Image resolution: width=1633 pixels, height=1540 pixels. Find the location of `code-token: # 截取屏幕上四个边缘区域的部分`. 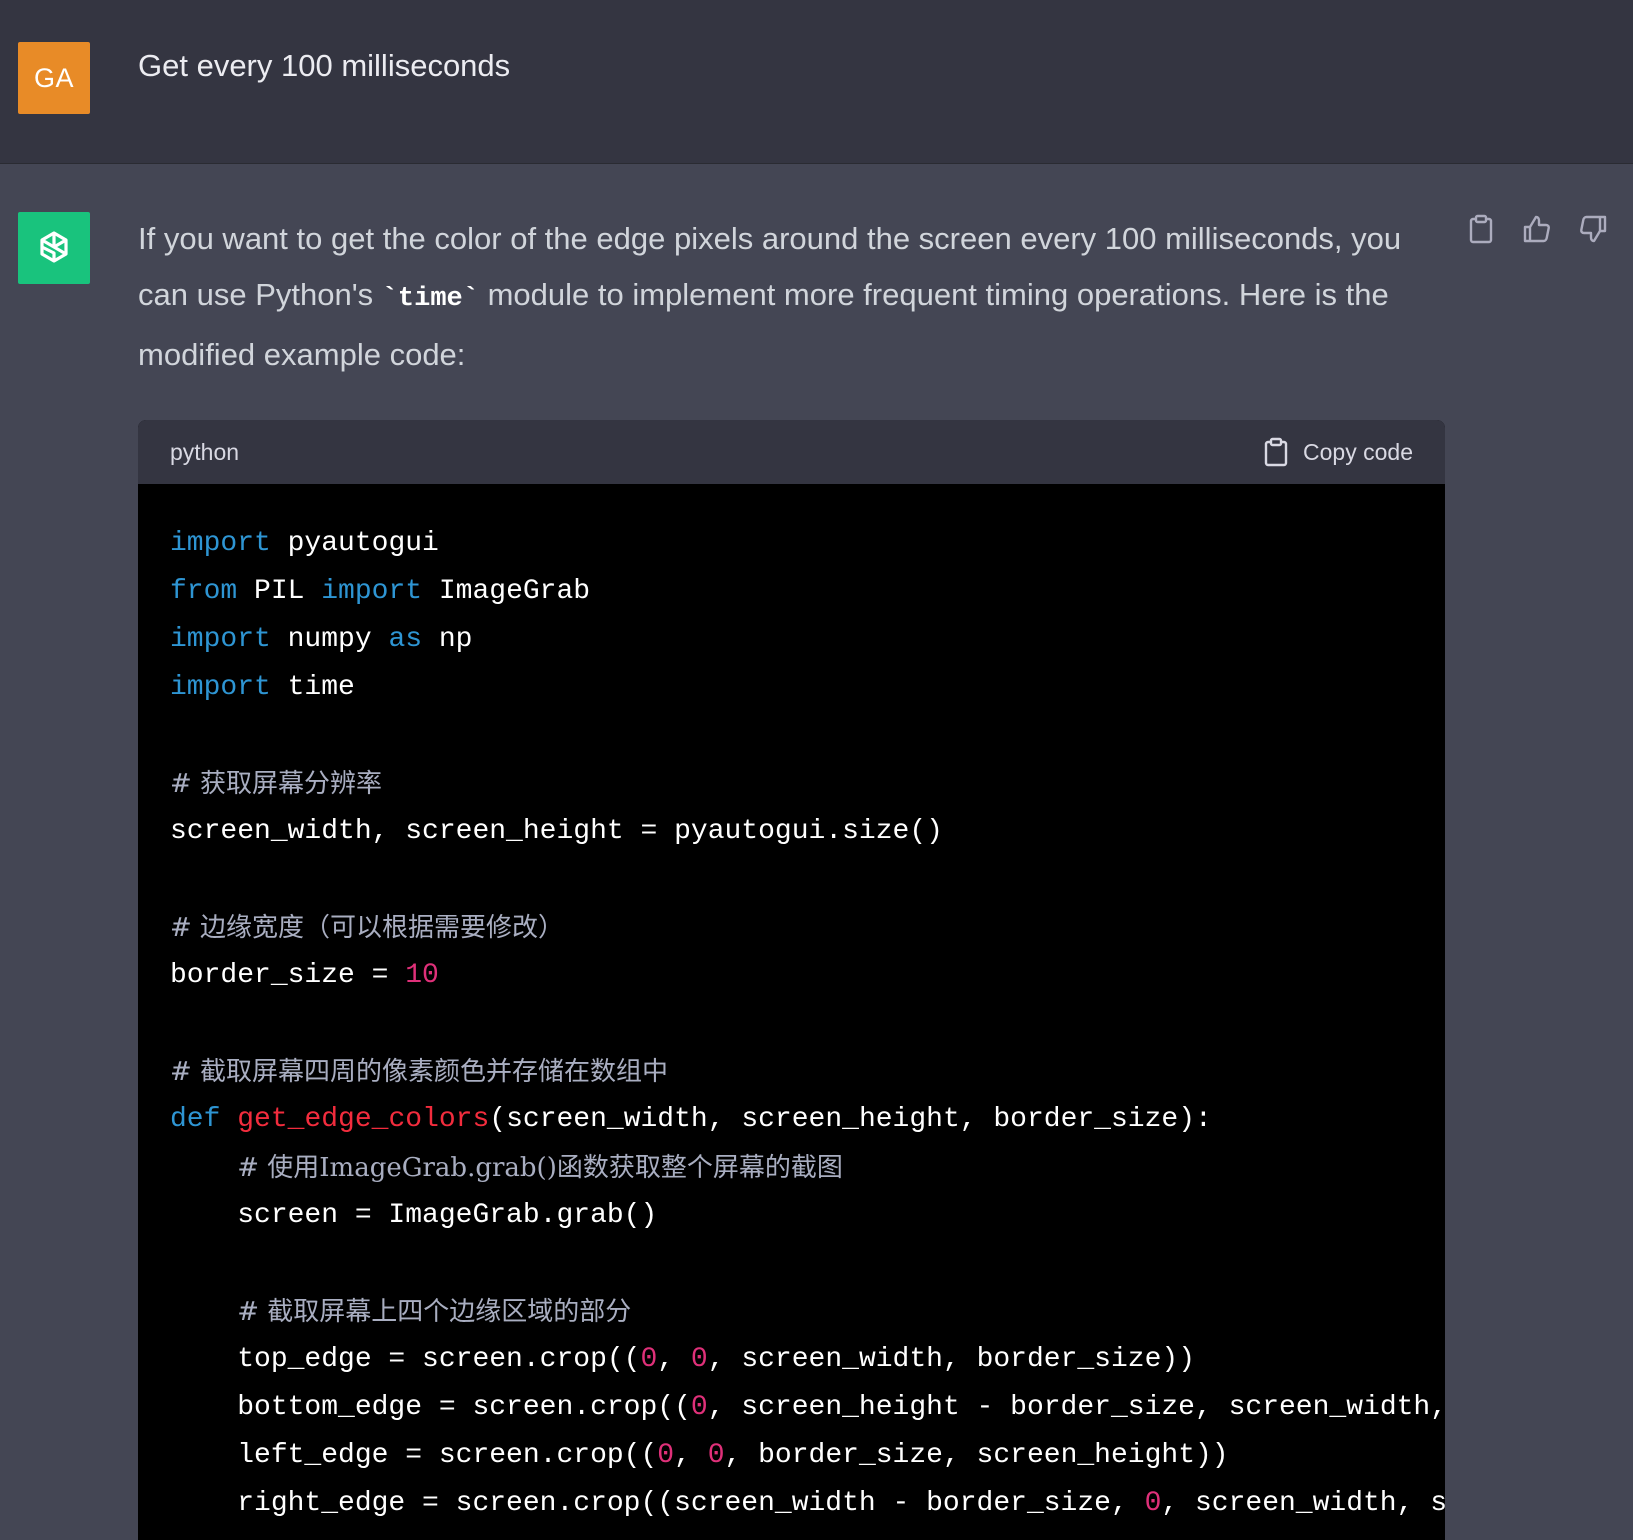

code-token: # 截取屏幕上四个边缘区域的部分 is located at coordinates (434, 1312).